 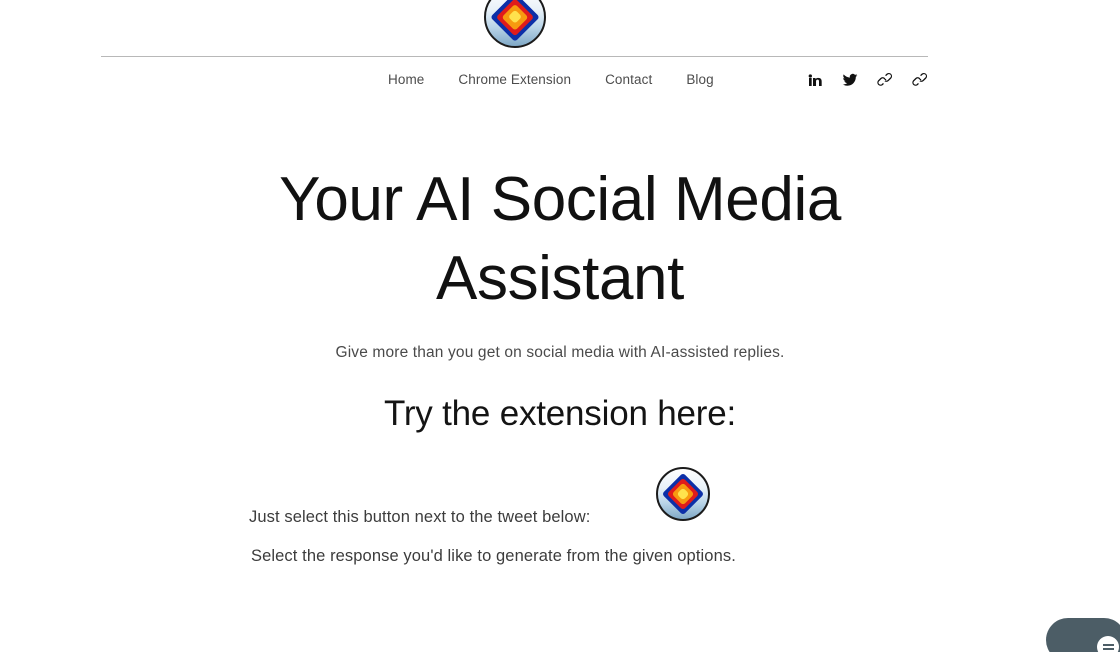 I want to click on try-extension-heading: Try the extension here:, so click(x=560, y=414).